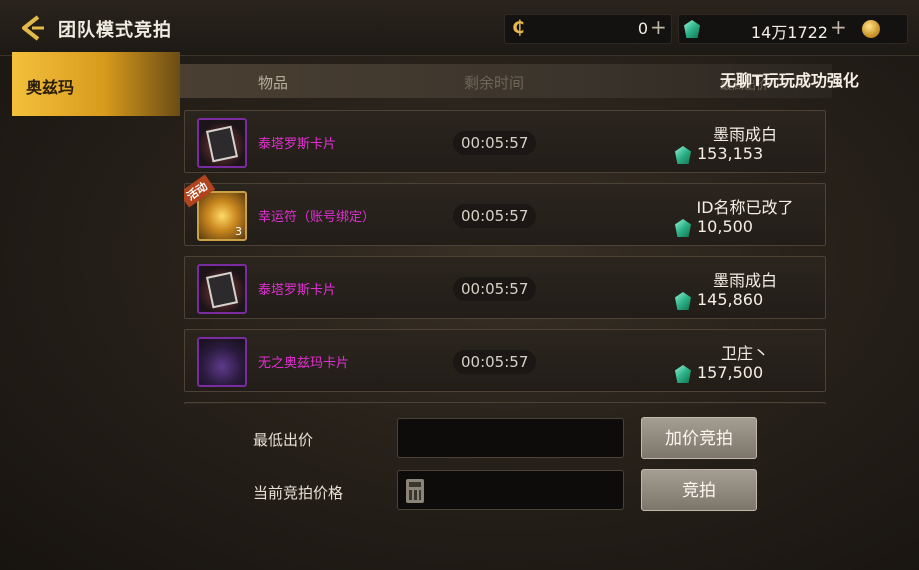 This screenshot has height=570, width=919. I want to click on item-quantity: 3, so click(238, 231).